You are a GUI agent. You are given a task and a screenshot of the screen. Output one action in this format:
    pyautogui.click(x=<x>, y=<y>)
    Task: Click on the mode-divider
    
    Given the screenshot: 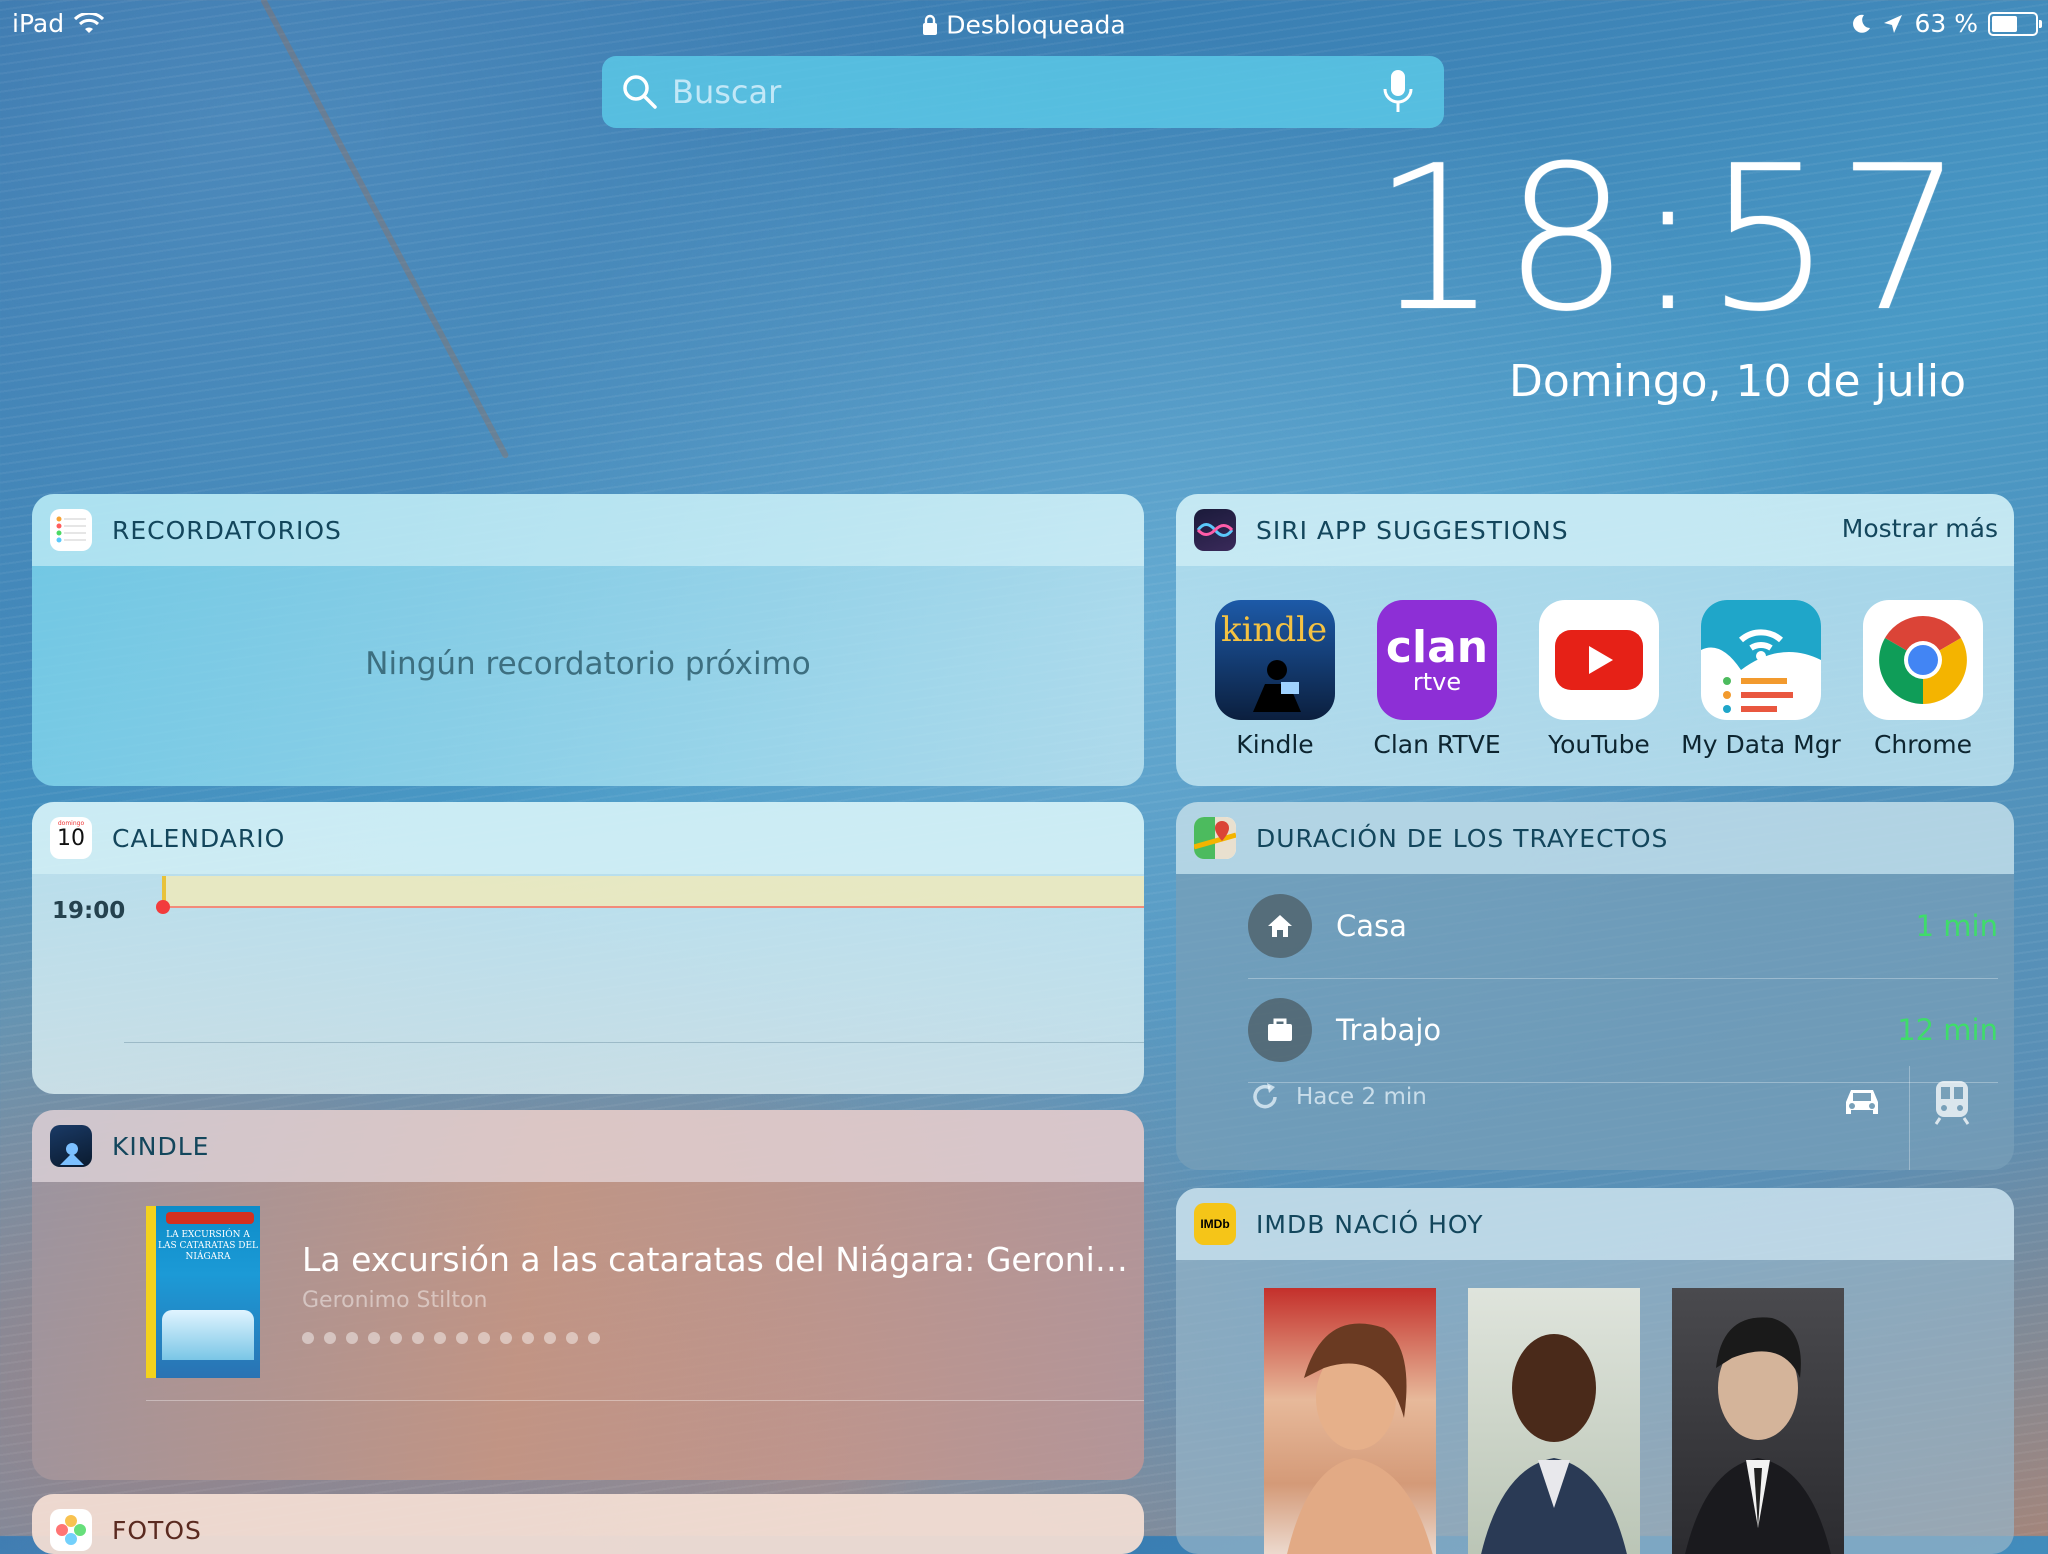 What is the action you would take?
    pyautogui.click(x=1909, y=1118)
    